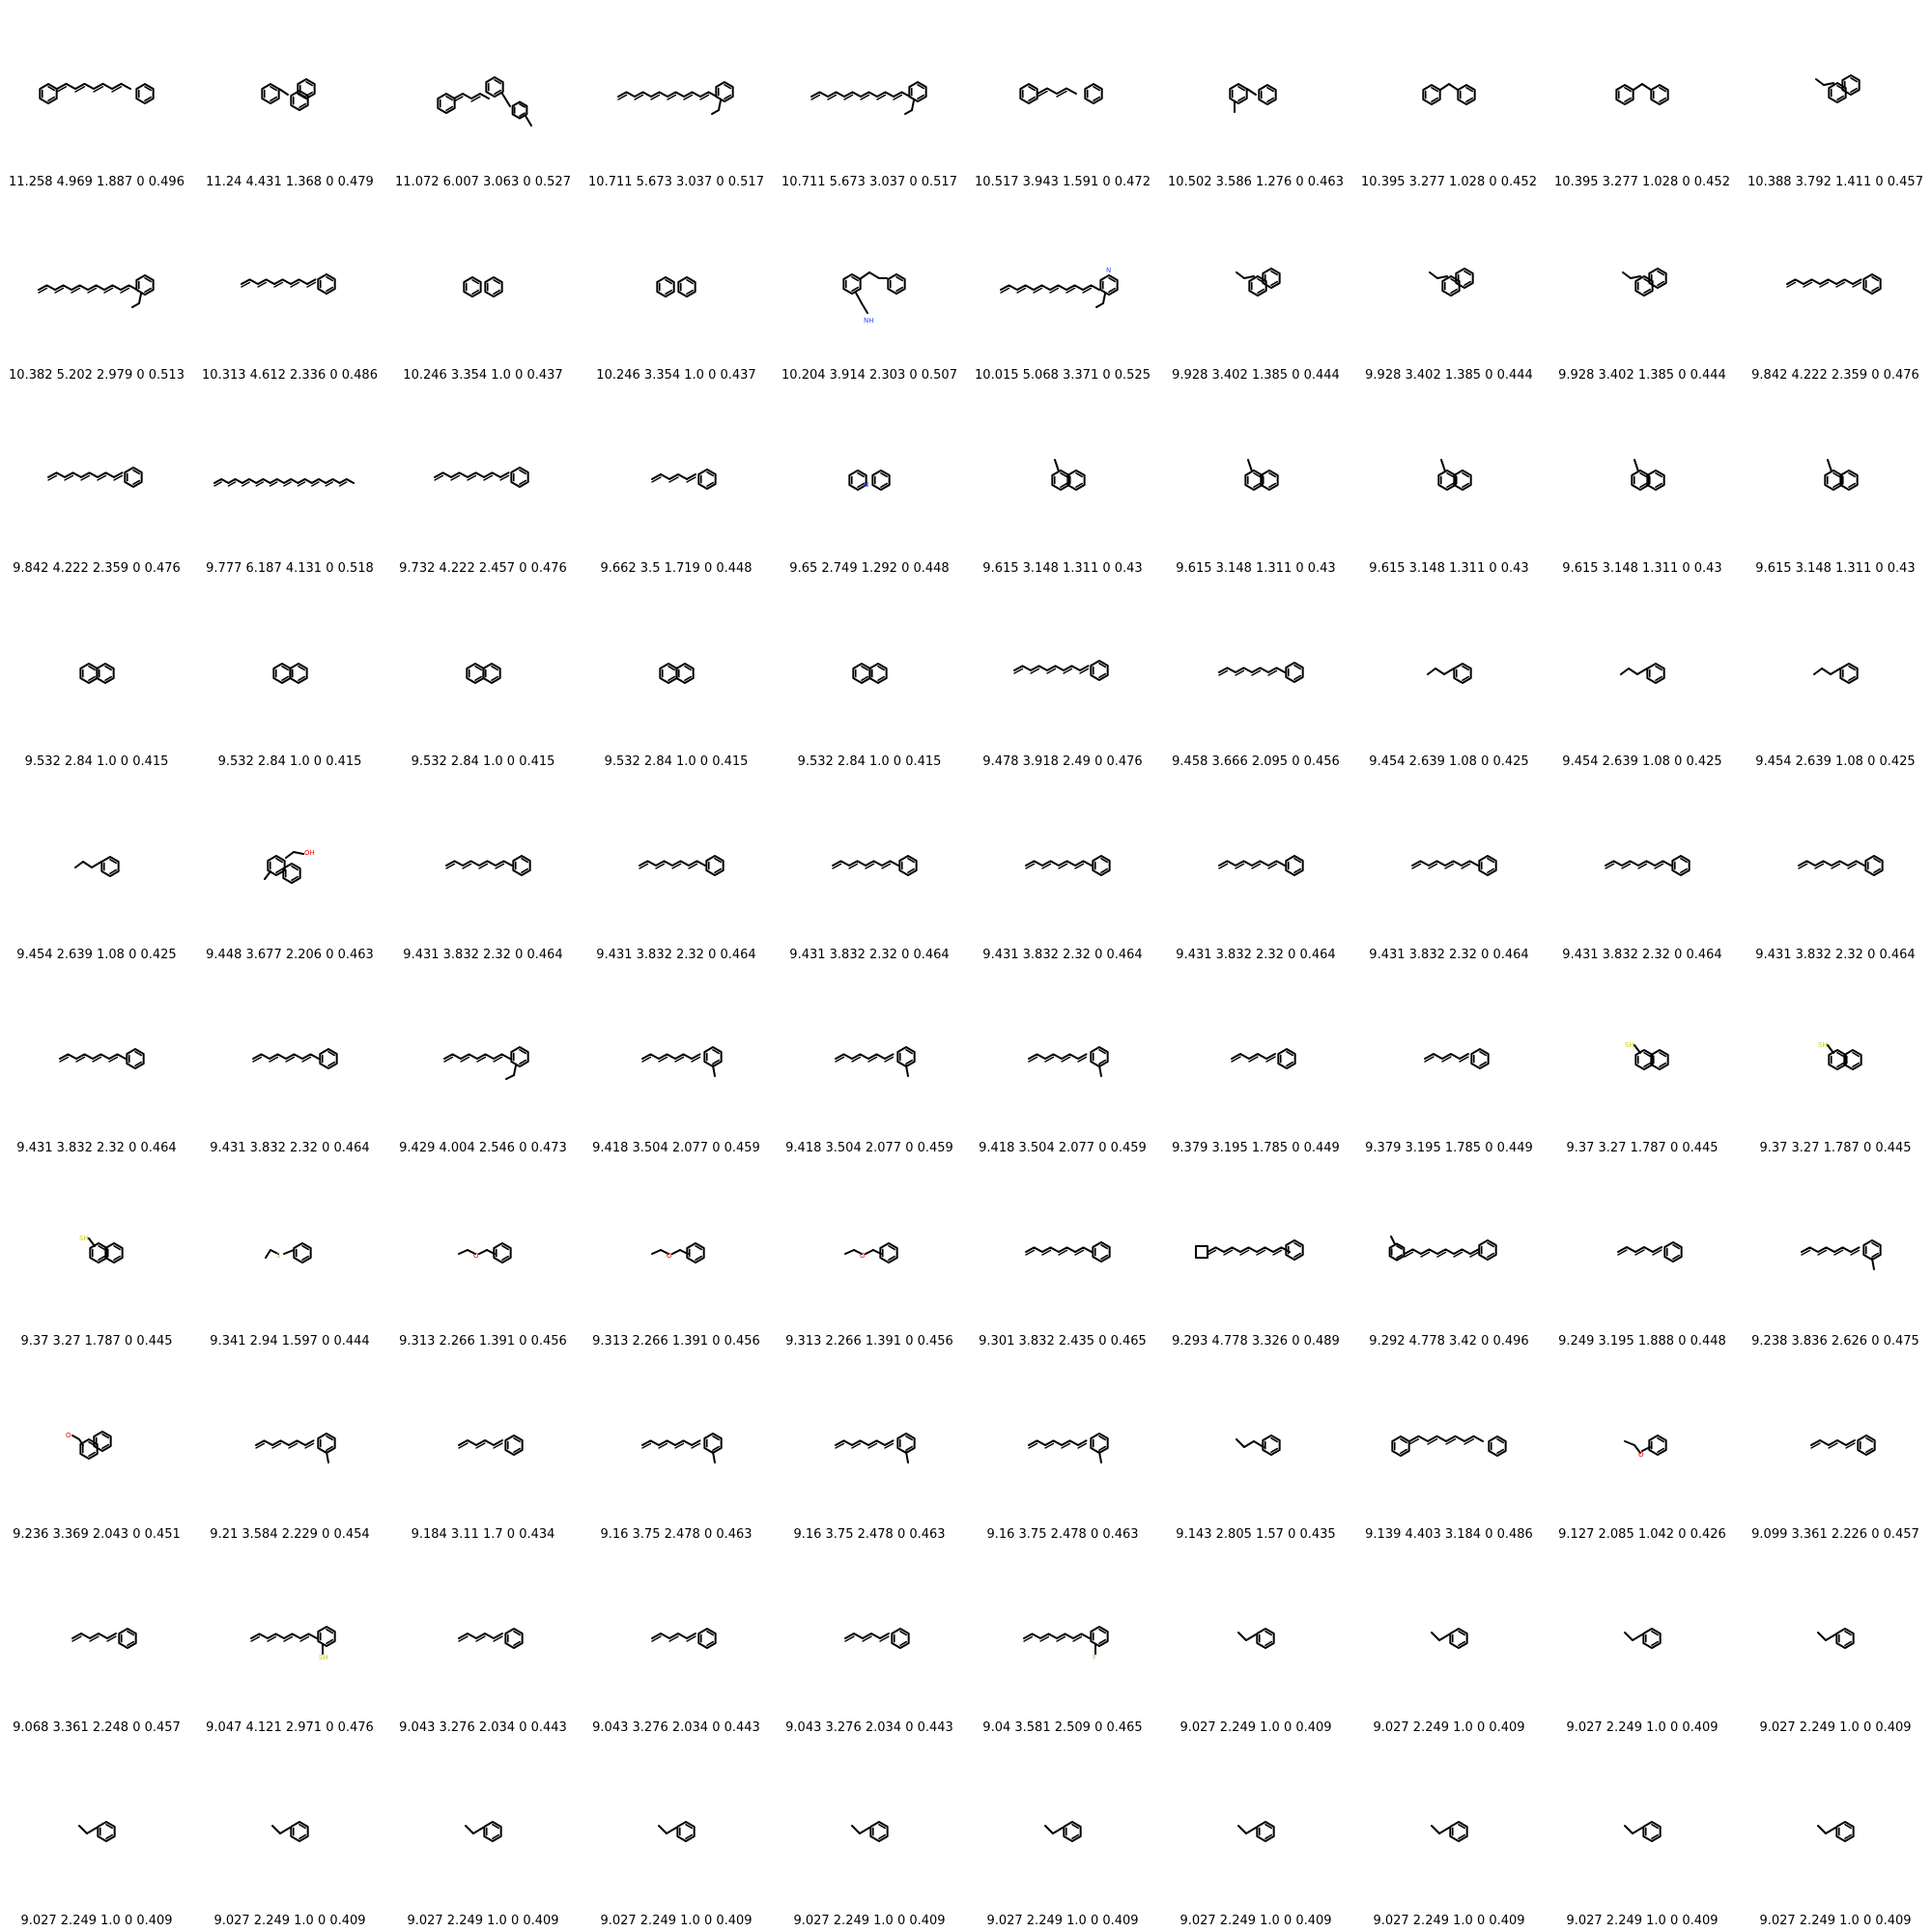 This screenshot has width=1932, height=1932. Describe the element at coordinates (483, 182) in the screenshot. I see `molecule-caption: 11.072 6.007 3.063 0 0.527` at that location.